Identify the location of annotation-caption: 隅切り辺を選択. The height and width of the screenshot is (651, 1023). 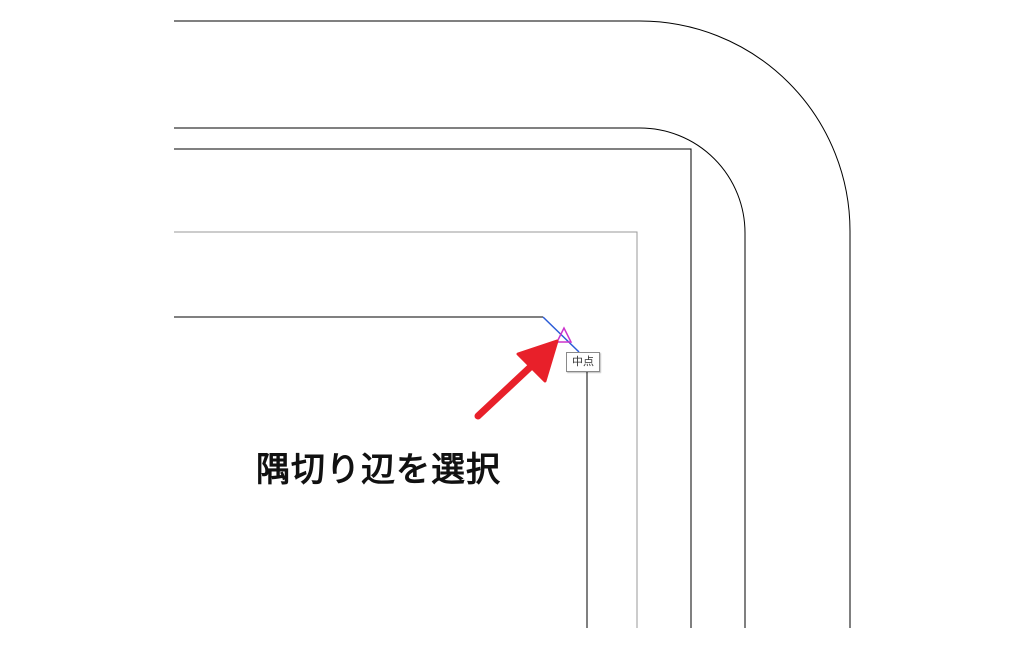
(378, 470).